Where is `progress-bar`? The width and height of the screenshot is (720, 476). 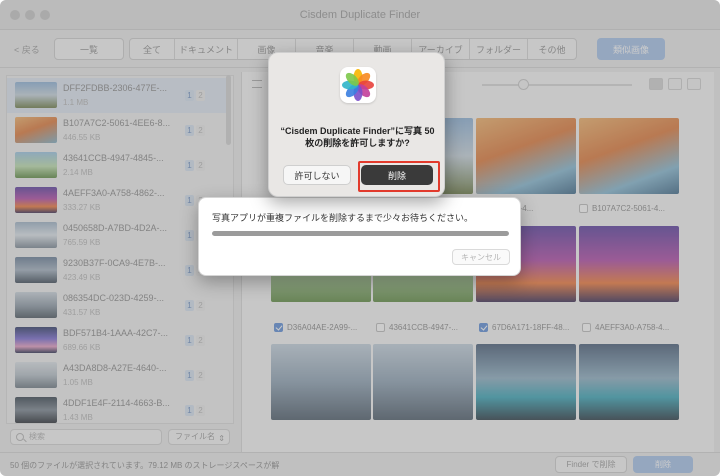 progress-bar is located at coordinates (360, 233).